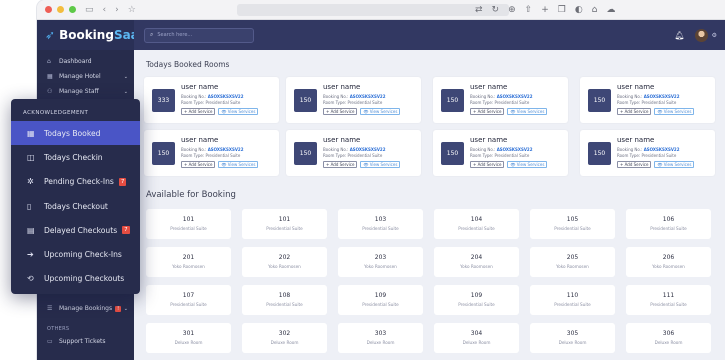  Describe the element at coordinates (476, 224) in the screenshot. I see `available-room-card: 104 Presidential Suite` at that location.